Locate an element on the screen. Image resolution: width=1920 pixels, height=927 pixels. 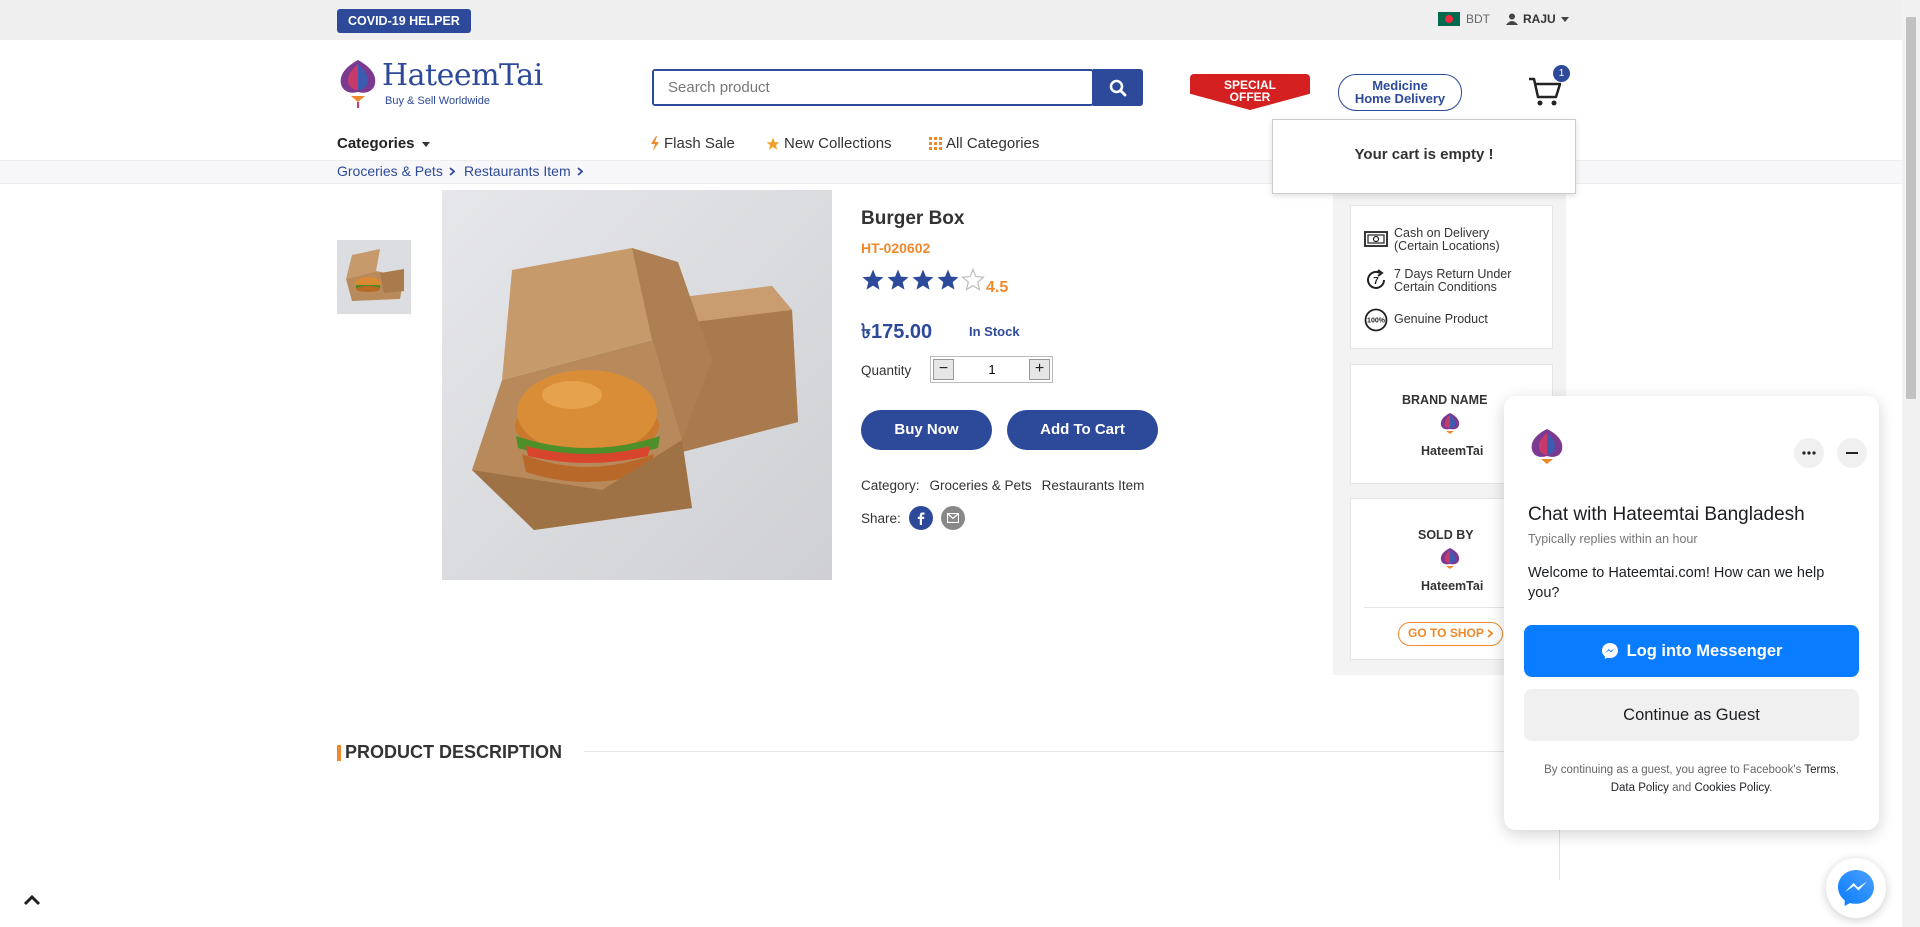
search-button is located at coordinates (1118, 87).